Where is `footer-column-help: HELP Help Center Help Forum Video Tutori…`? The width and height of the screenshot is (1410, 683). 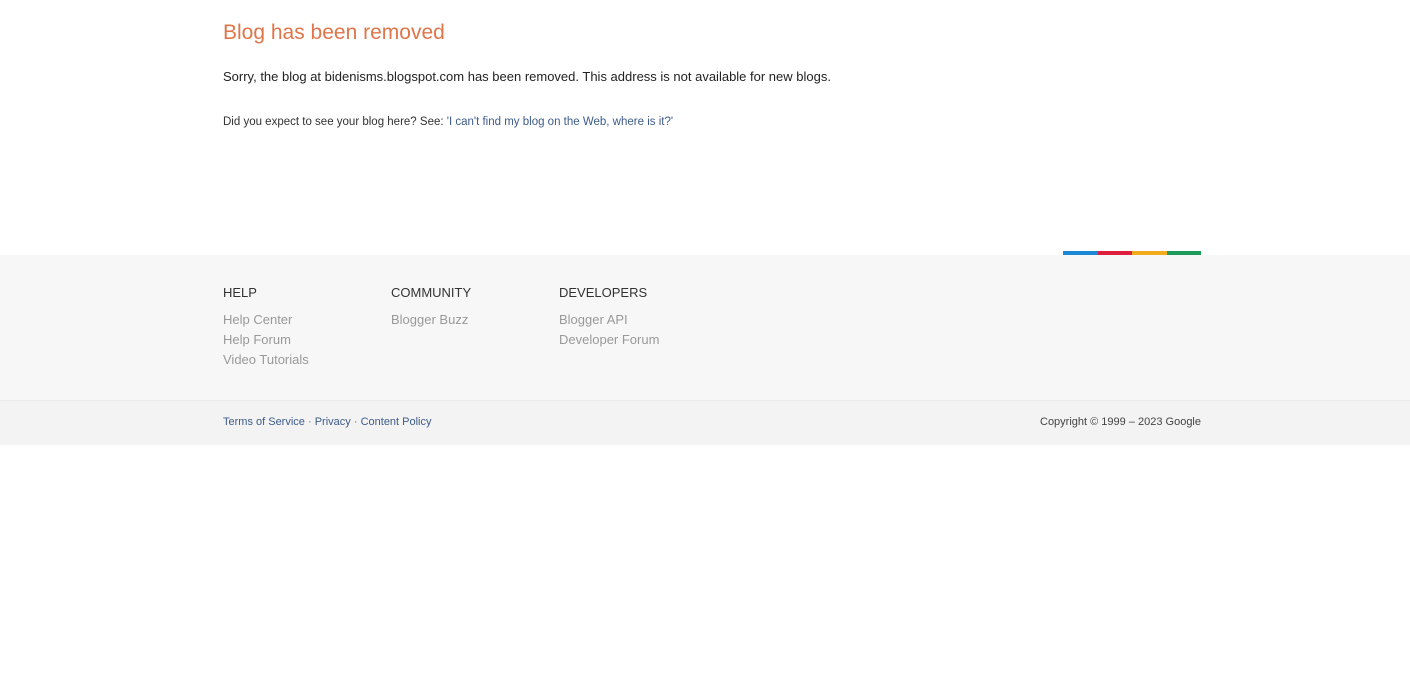 footer-column-help: HELP Help Center Help Forum Video Tutori… is located at coordinates (266, 327).